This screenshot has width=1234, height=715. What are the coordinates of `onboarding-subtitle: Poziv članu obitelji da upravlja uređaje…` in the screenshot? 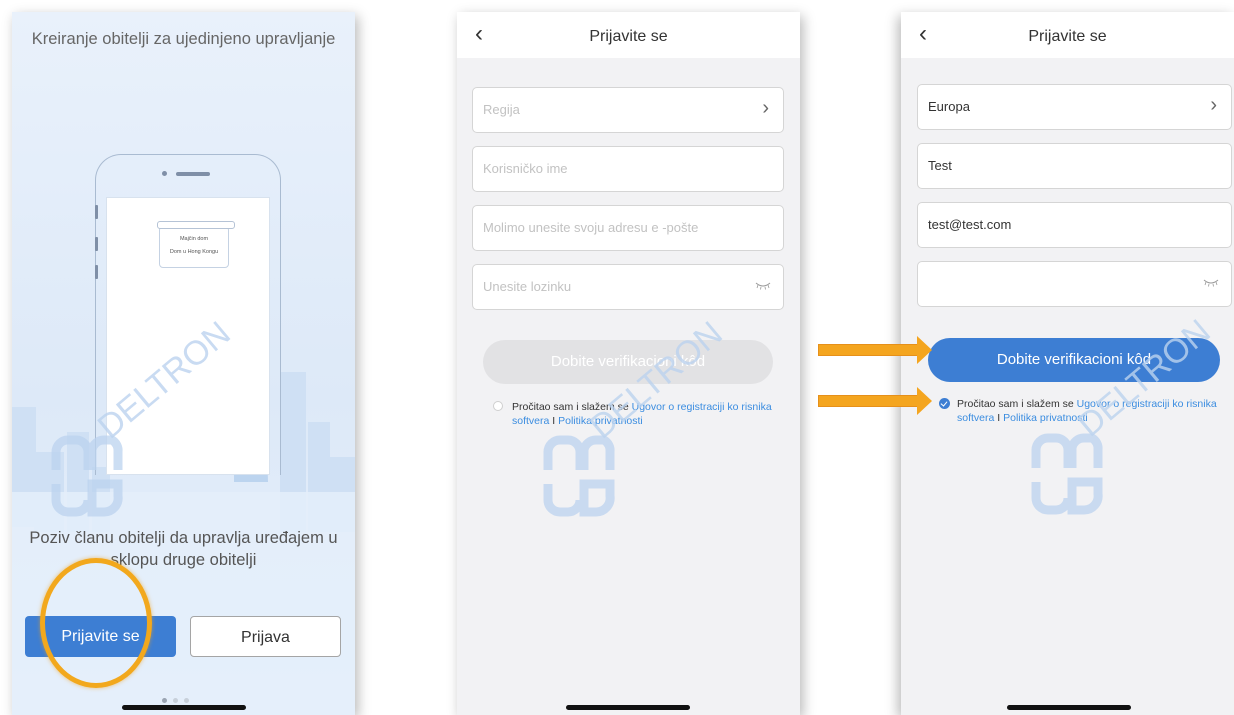 It's located at (183, 549).